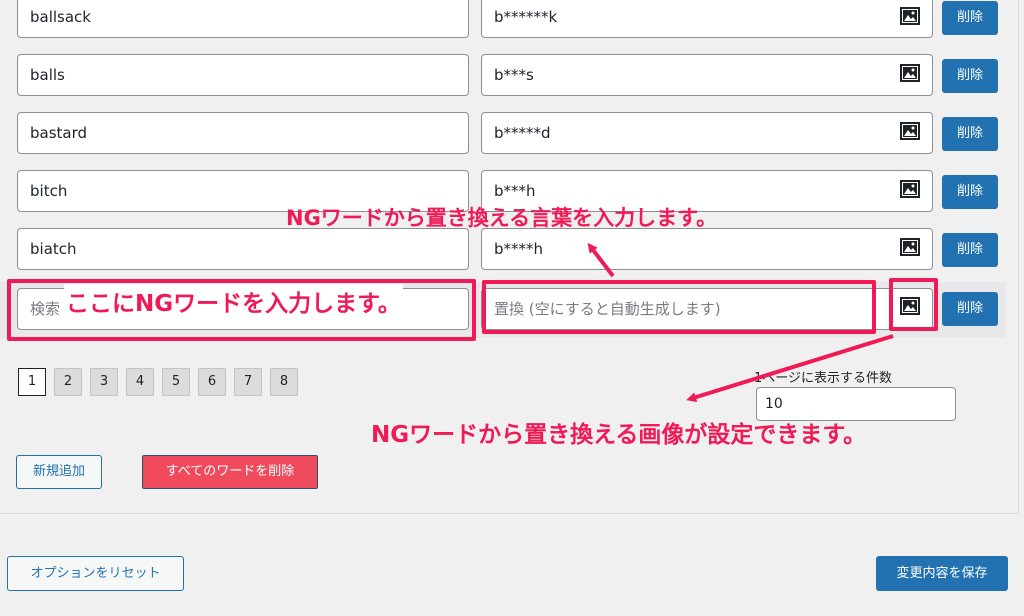 Image resolution: width=1024 pixels, height=616 pixels. I want to click on delete-all-words-button: すべてのワードを削除, so click(230, 472).